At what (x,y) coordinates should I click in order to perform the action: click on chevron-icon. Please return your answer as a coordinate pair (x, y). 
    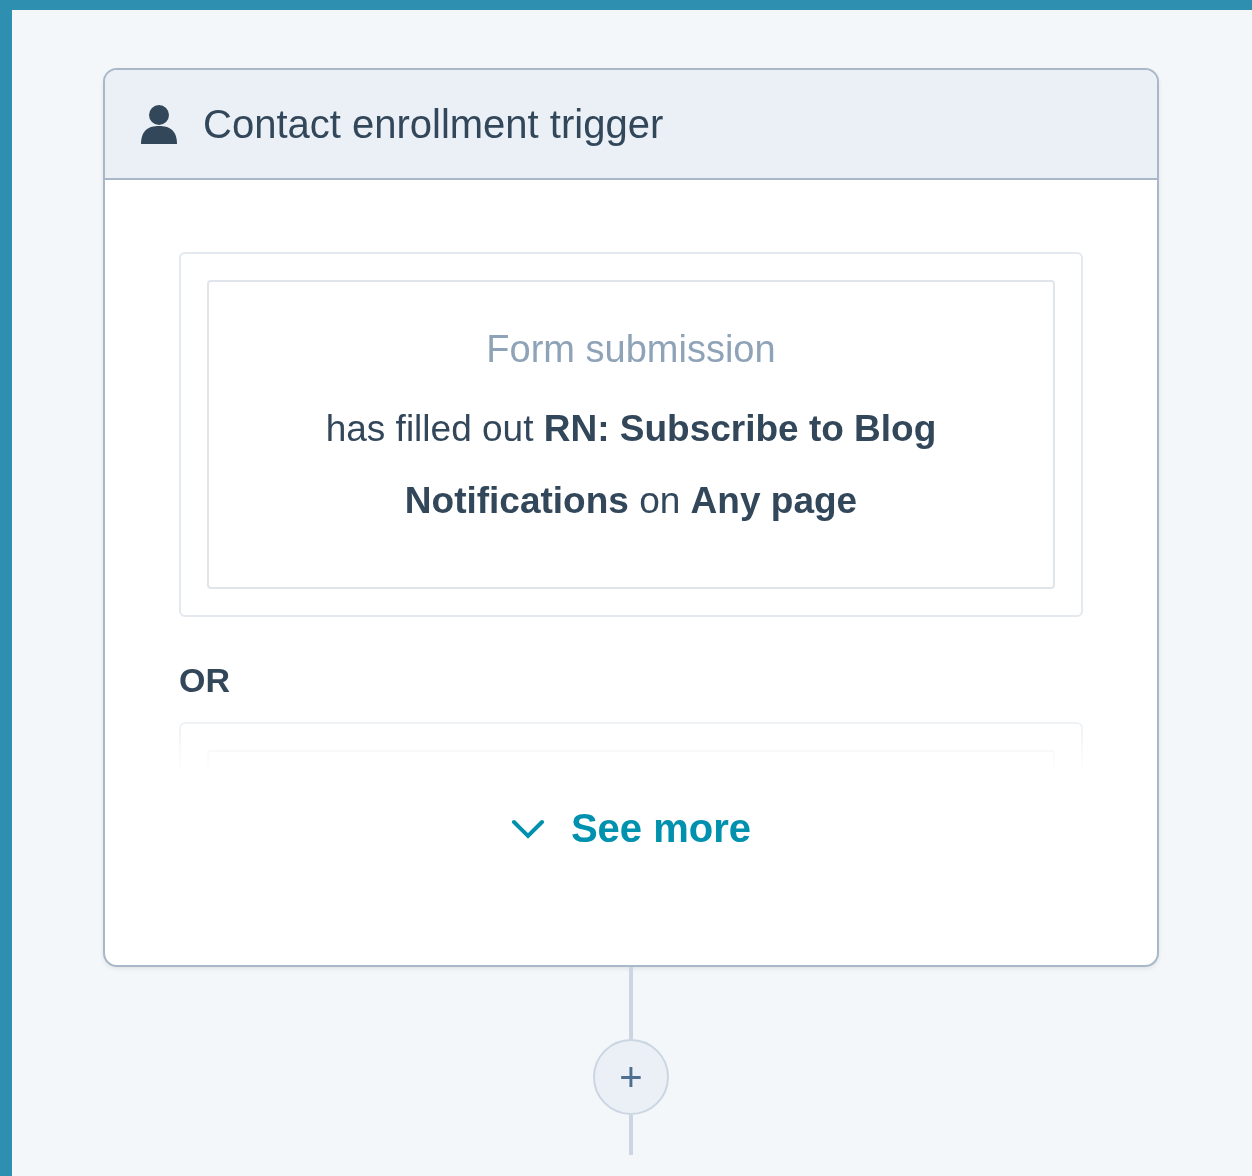
    Looking at the image, I should click on (527, 828).